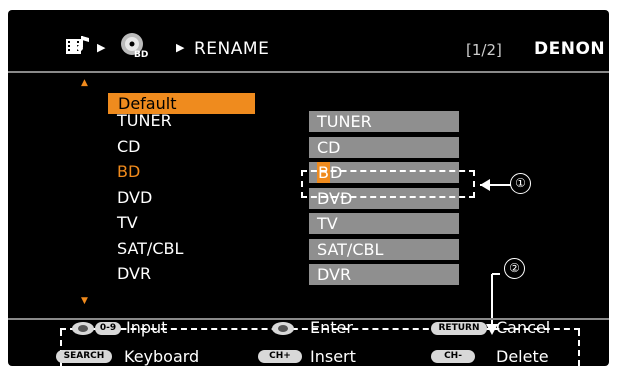 The image size is (627, 375). I want to click on row-value-field: SAT/CBL, so click(384, 249).